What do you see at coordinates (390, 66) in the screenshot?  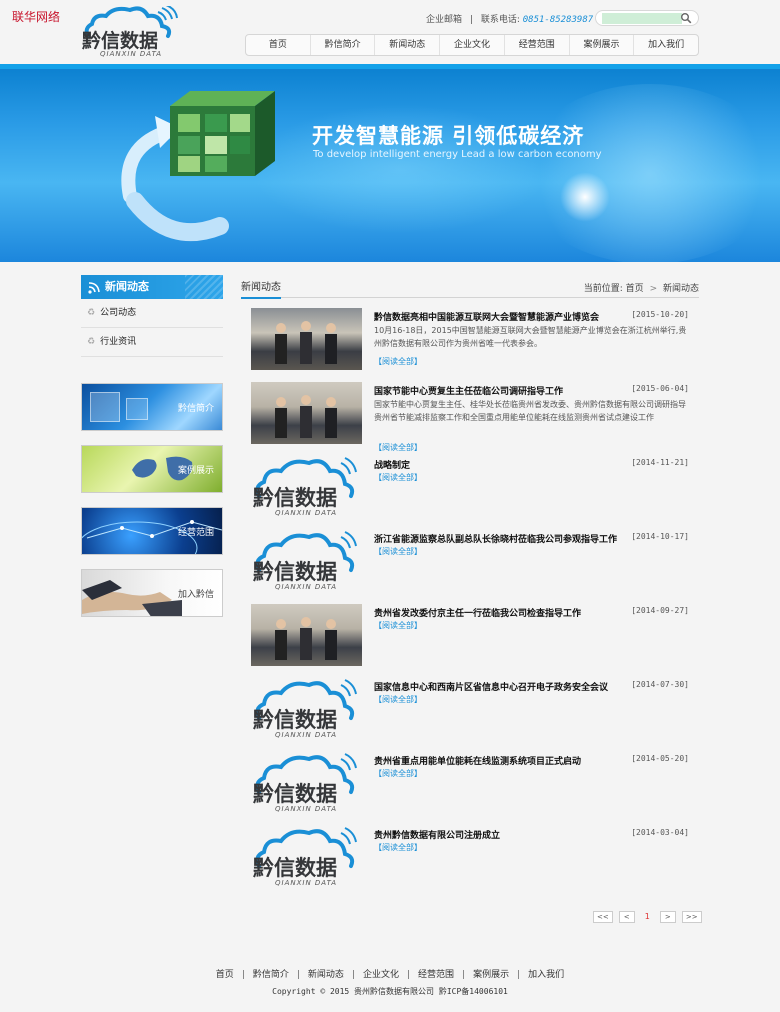 I see `banner-top-stripe` at bounding box center [390, 66].